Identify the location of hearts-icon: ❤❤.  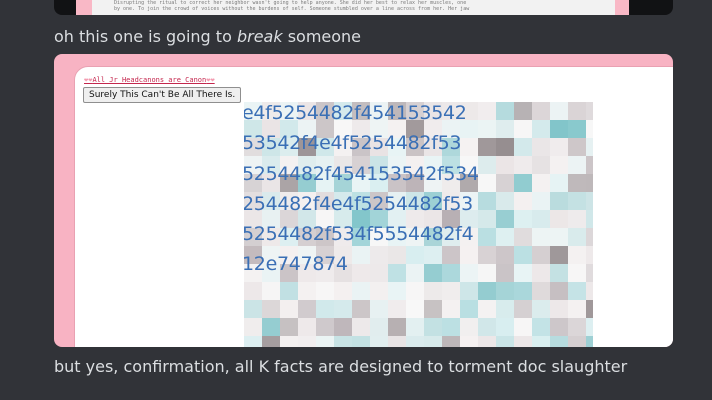
(210, 80).